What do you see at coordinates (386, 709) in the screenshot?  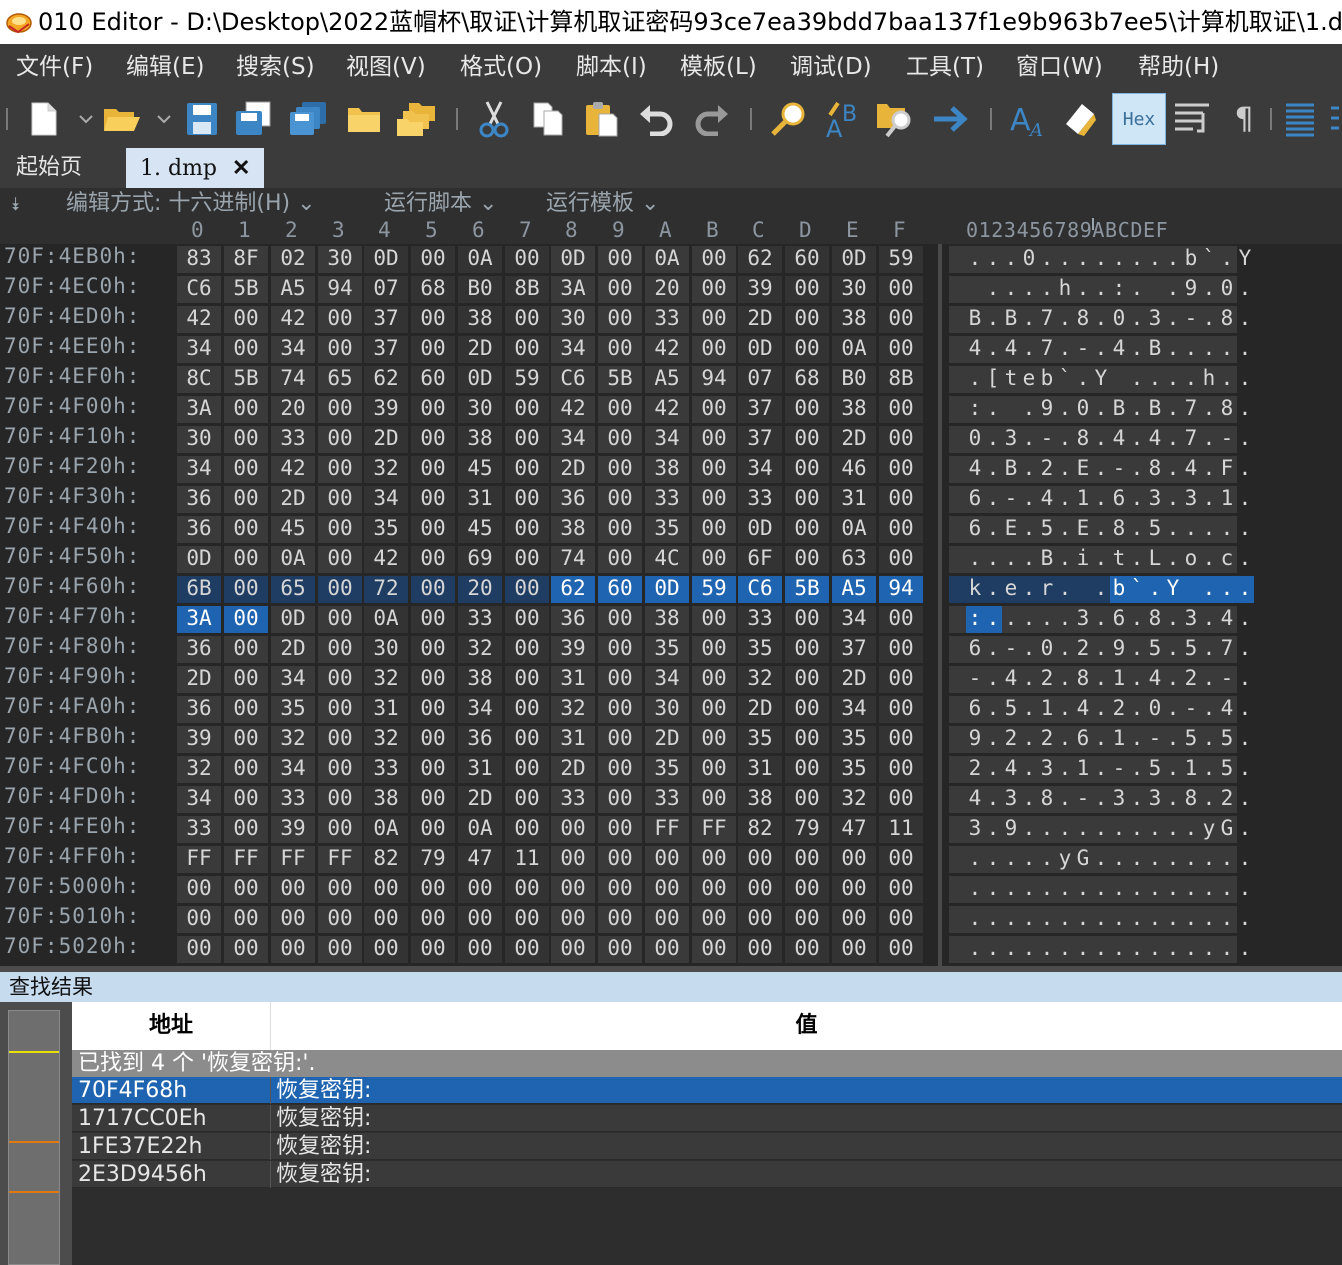 I see `hex-byte: 31` at bounding box center [386, 709].